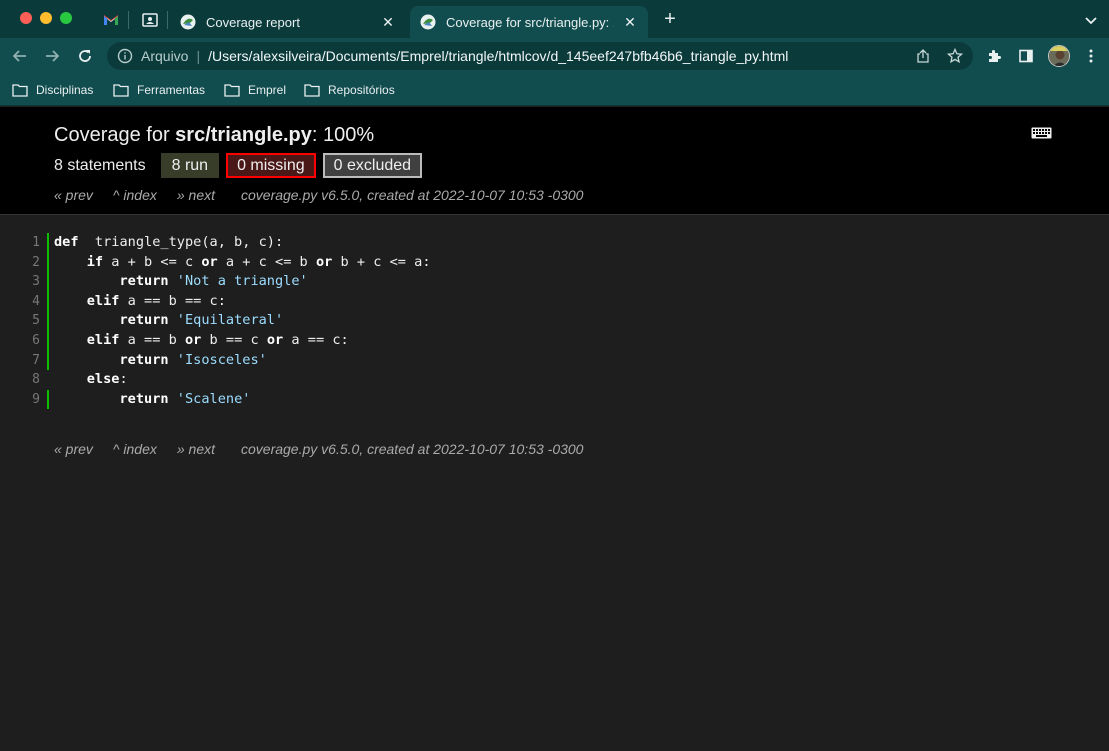 The height and width of the screenshot is (751, 1109). I want to click on coverage-stats: 8 statements 8 run 0 missing 0 excluded, so click(241, 165).